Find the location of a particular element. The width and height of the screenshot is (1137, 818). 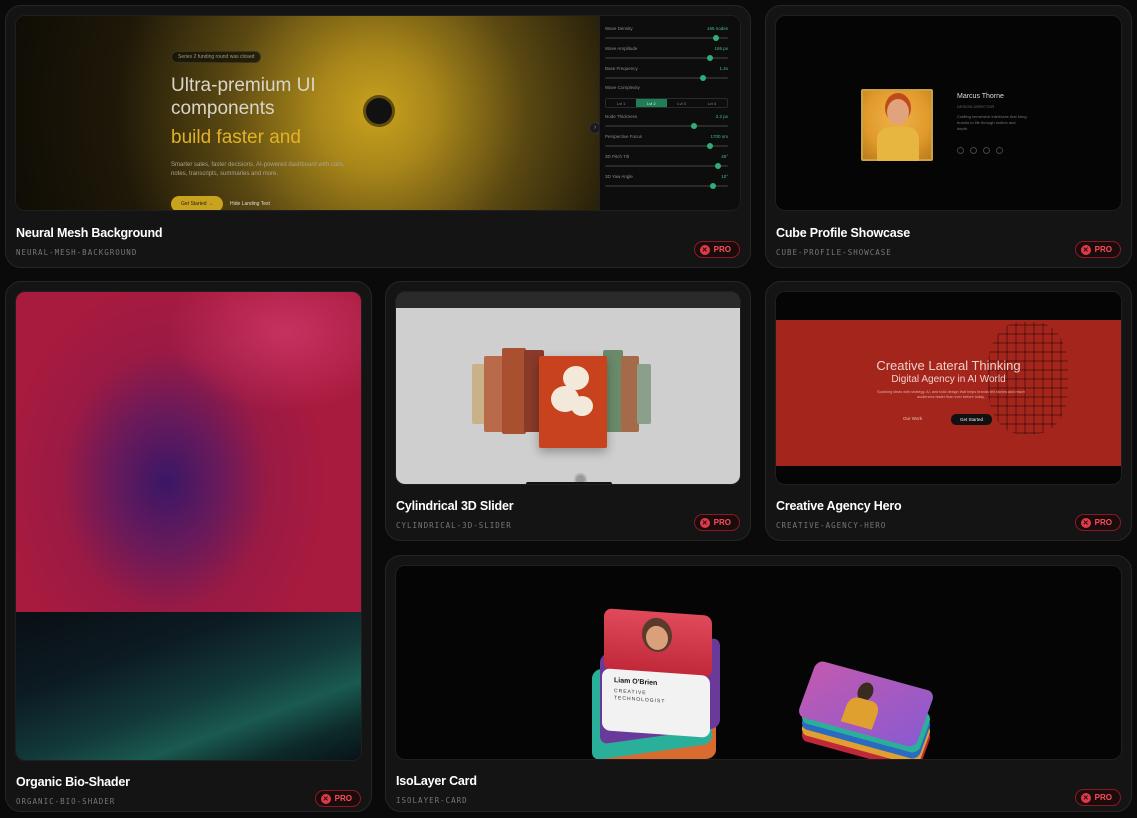

complexity-segmented-control: Lvl 1 Lvl 2 Lvl 3 Lvl 4 is located at coordinates (666, 103).